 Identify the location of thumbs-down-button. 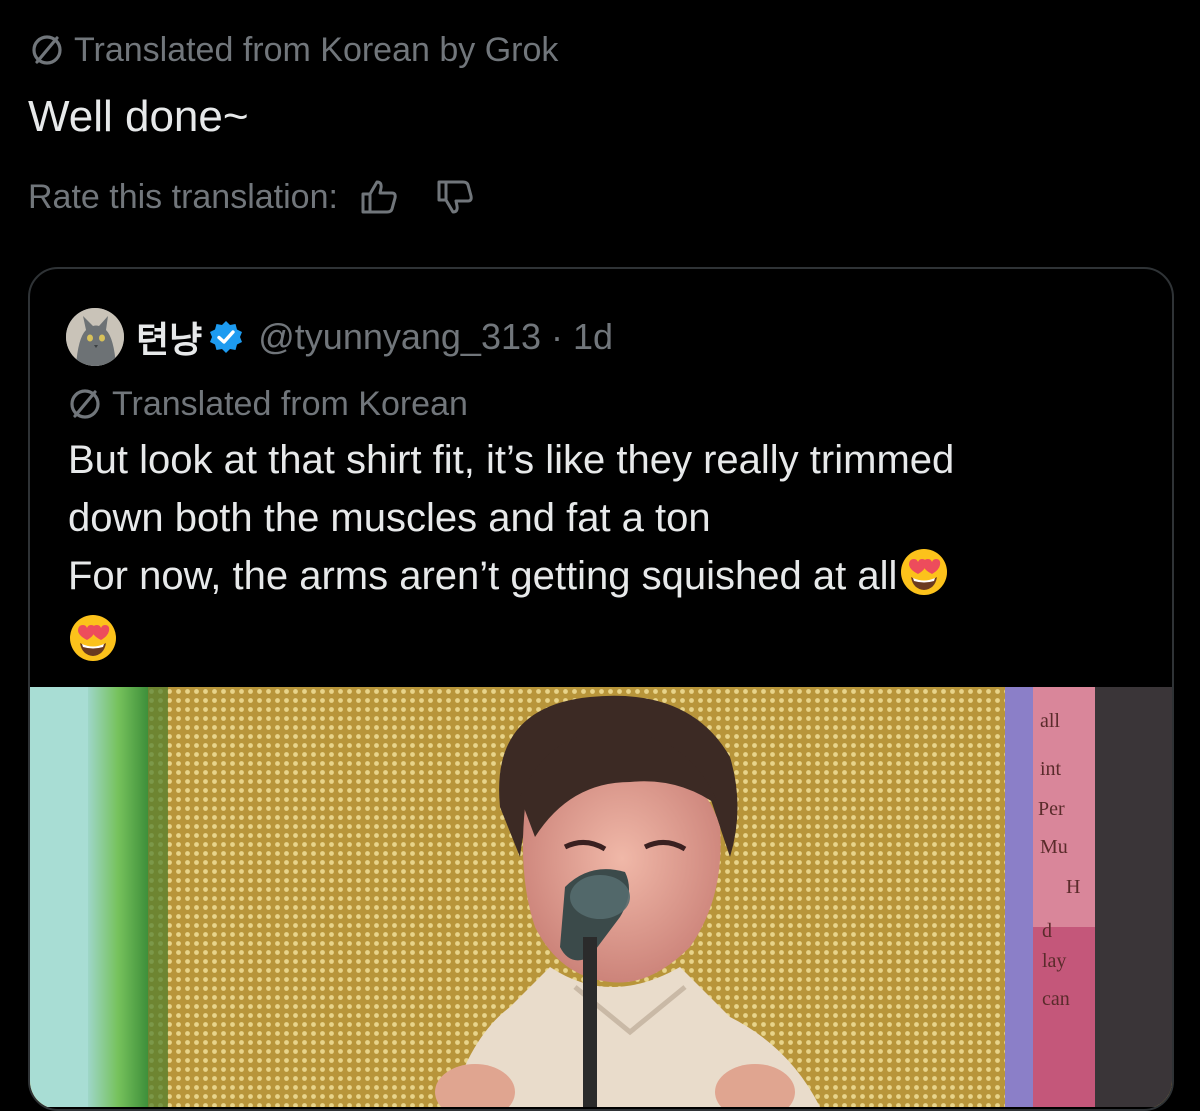
(455, 197).